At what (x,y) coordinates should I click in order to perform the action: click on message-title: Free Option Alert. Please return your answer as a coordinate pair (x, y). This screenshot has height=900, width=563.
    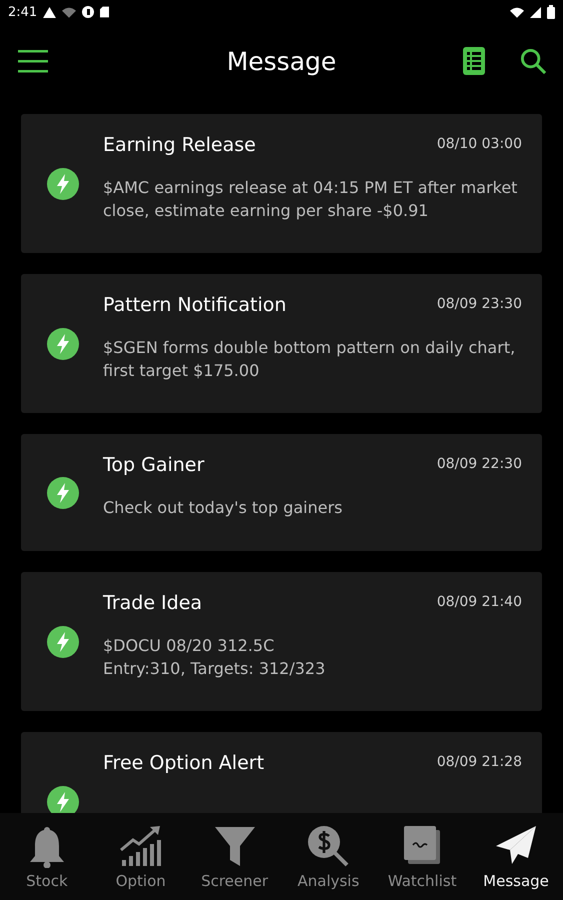
    Looking at the image, I should click on (183, 763).